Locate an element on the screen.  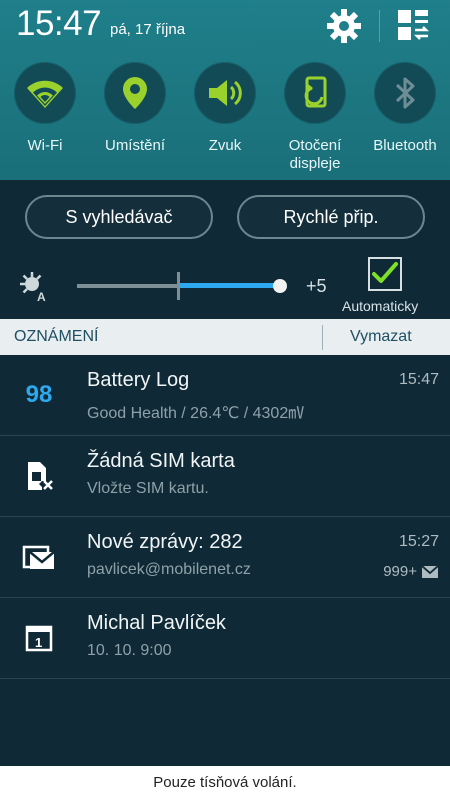
edit-grid-icon is located at coordinates (413, 25).